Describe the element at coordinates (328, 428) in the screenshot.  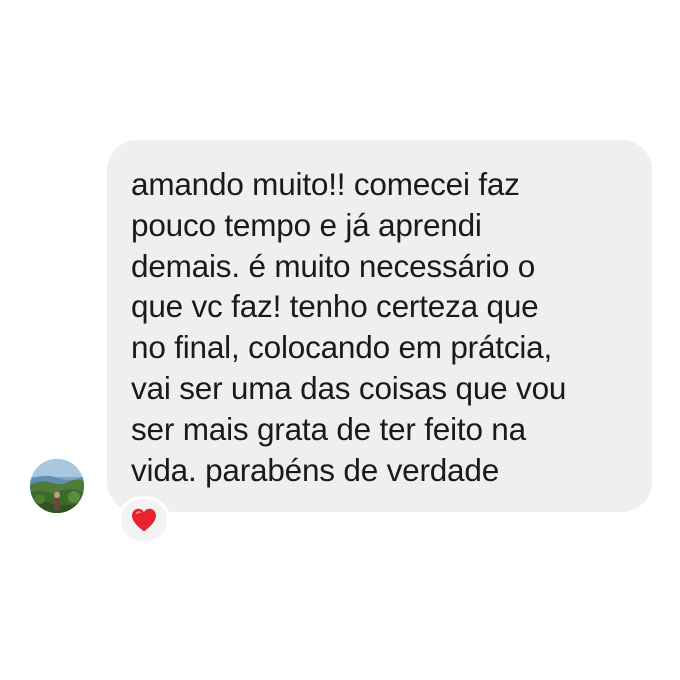
I see `message-line: ser mais grata de ter feito na` at that location.